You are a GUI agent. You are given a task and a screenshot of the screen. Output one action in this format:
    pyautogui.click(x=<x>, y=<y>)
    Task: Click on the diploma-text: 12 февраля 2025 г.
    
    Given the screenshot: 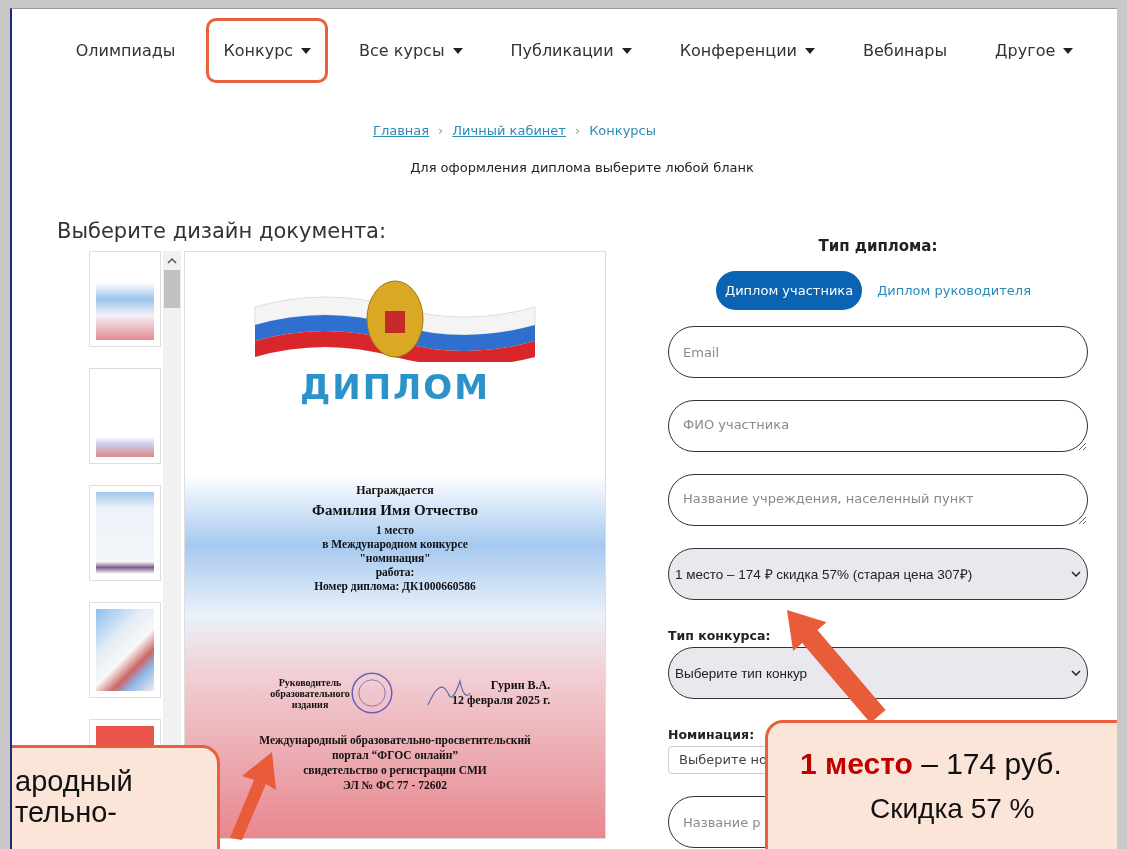 What is the action you would take?
    pyautogui.click(x=501, y=700)
    